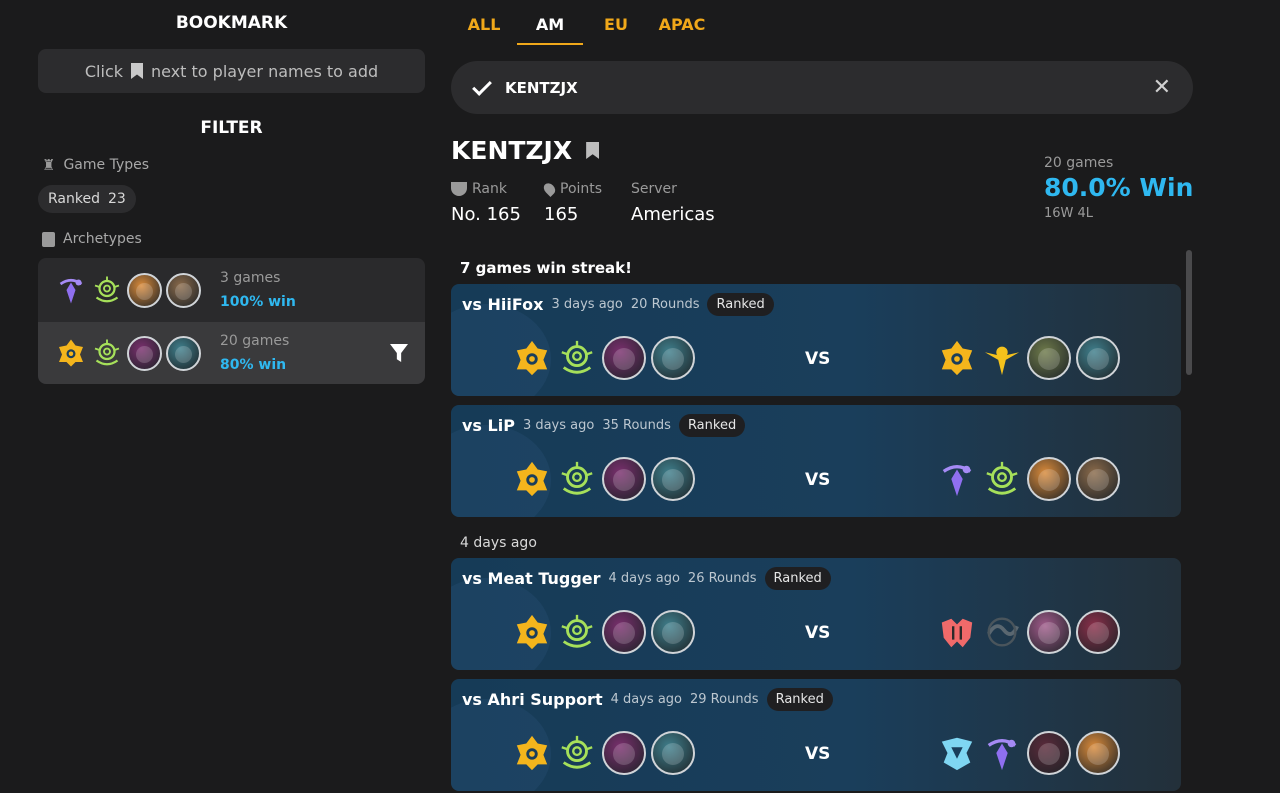 The image size is (1280, 793). What do you see at coordinates (103, 71) in the screenshot?
I see `bookmark-hint-prefix: Click` at bounding box center [103, 71].